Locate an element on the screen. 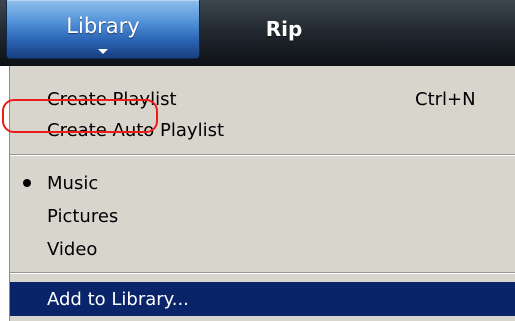  radio-bullet-icon is located at coordinates (27, 183).